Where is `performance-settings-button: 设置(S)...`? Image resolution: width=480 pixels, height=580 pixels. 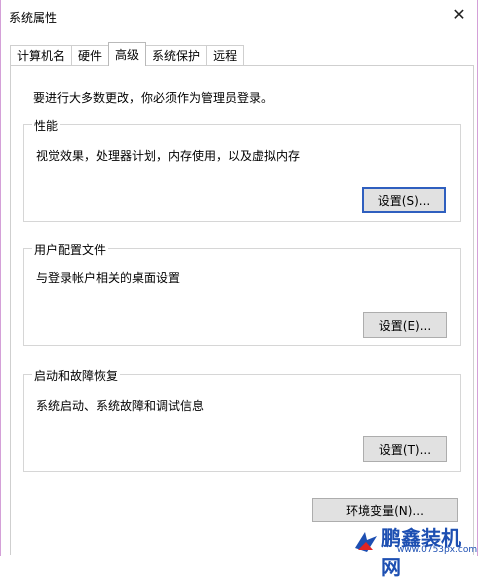
performance-settings-button: 设置(S)... is located at coordinates (404, 200).